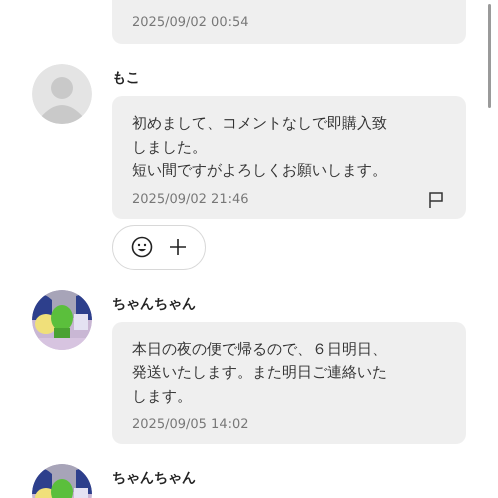  What do you see at coordinates (190, 23) in the screenshot?
I see `timestamp: 2025/09/02 00:54` at bounding box center [190, 23].